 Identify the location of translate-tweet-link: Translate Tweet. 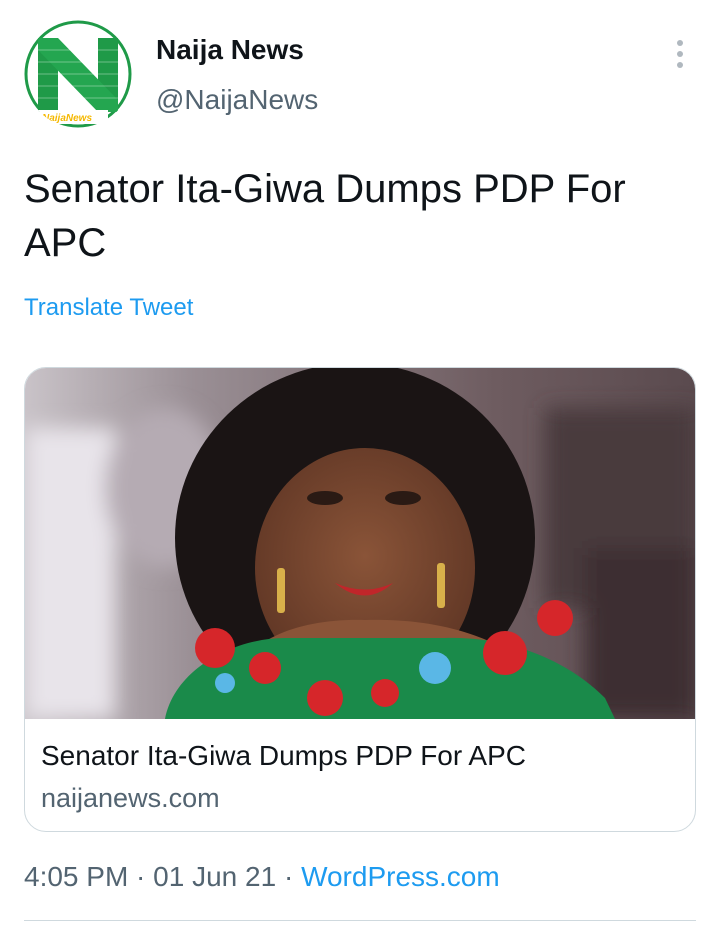
(108, 308).